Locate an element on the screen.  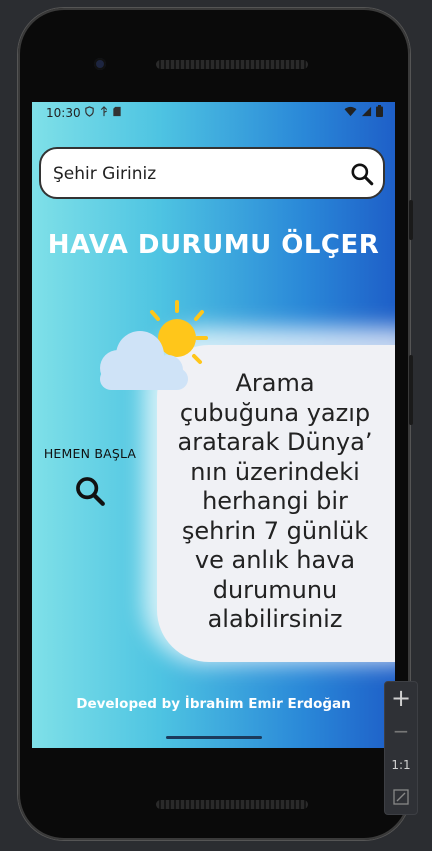
status-bar: 10:30 is located at coordinates (213, 113).